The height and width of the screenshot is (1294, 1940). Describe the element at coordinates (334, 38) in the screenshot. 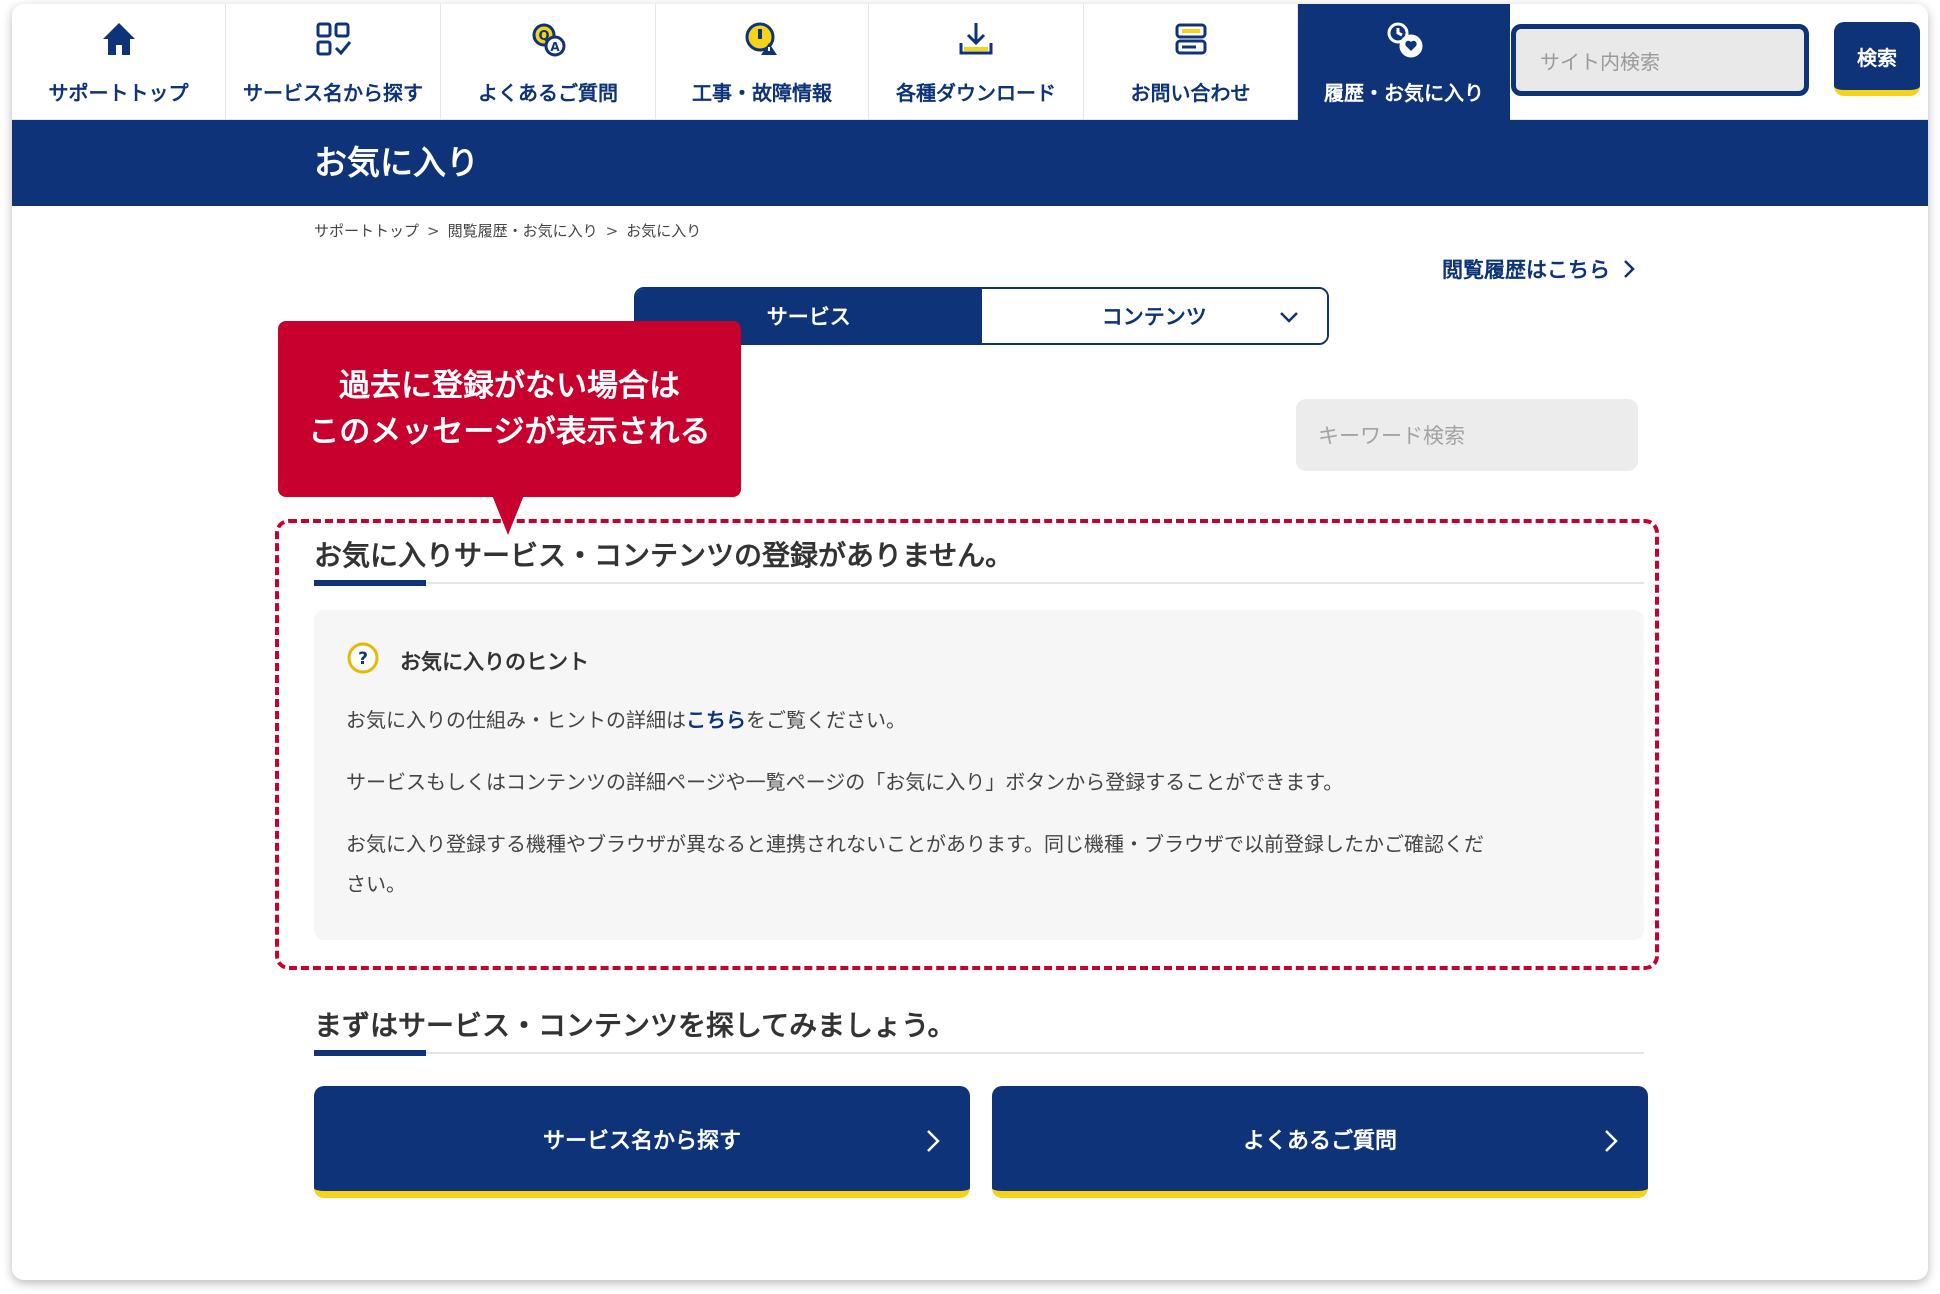

I see `grid-check-icon` at that location.